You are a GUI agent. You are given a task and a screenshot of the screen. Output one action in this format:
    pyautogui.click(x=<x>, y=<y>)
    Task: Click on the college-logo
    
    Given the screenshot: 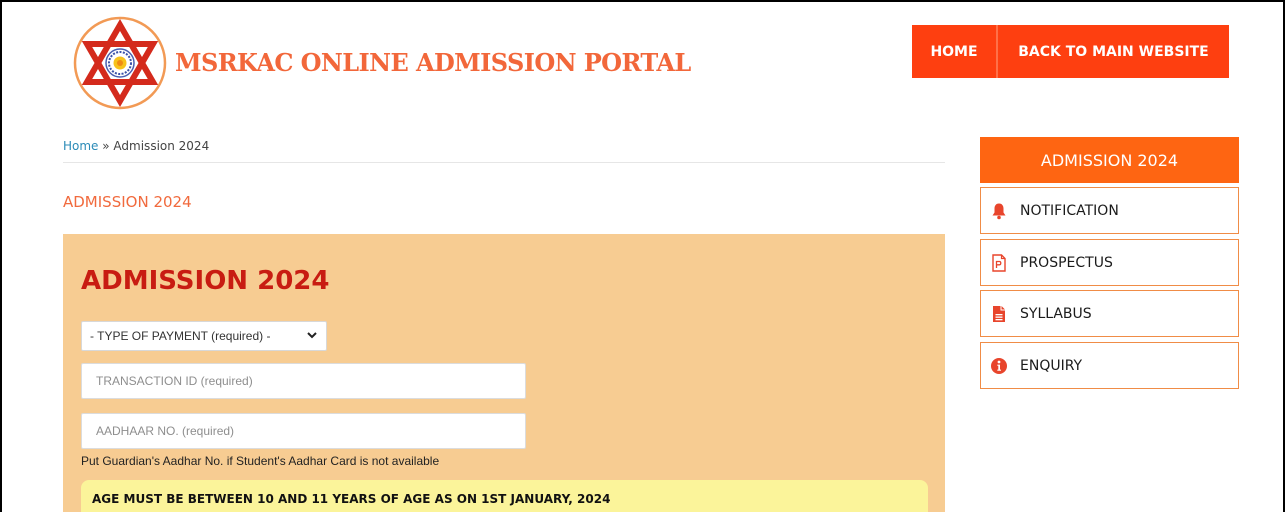 What is the action you would take?
    pyautogui.click(x=120, y=63)
    